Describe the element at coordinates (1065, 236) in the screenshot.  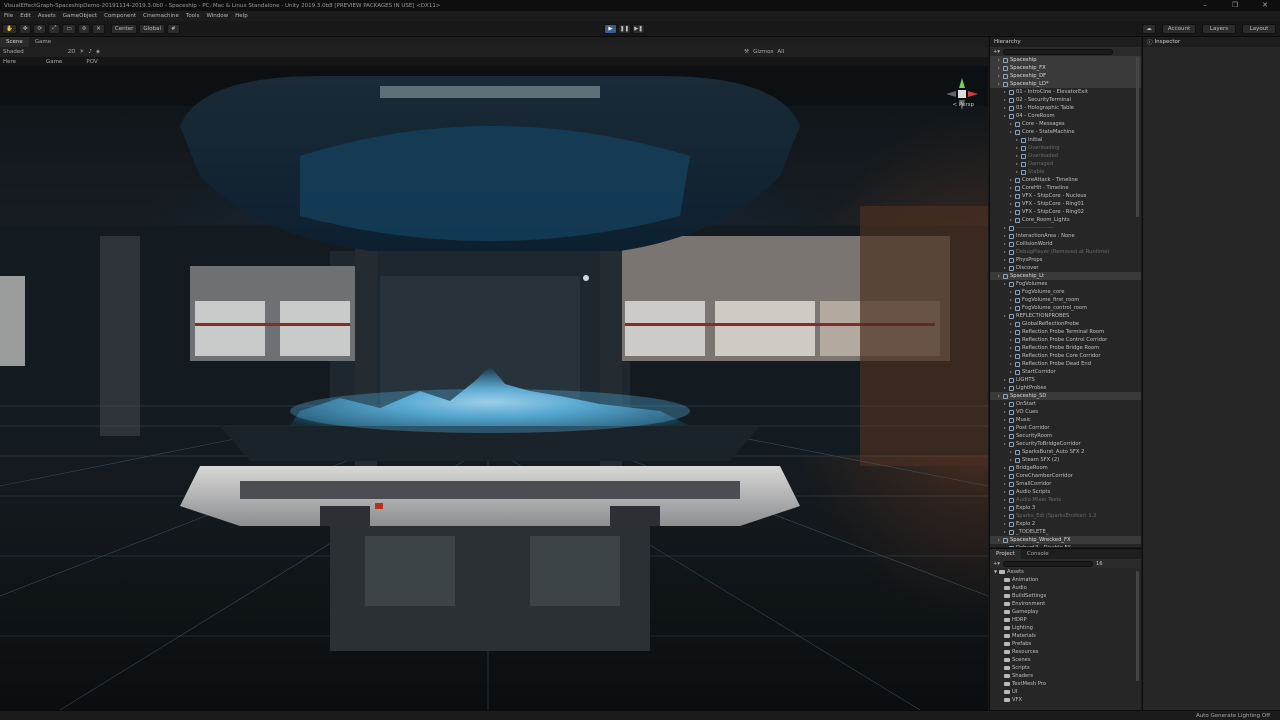
I see `hierarchy-row: ▸ InteractionArea : None` at that location.